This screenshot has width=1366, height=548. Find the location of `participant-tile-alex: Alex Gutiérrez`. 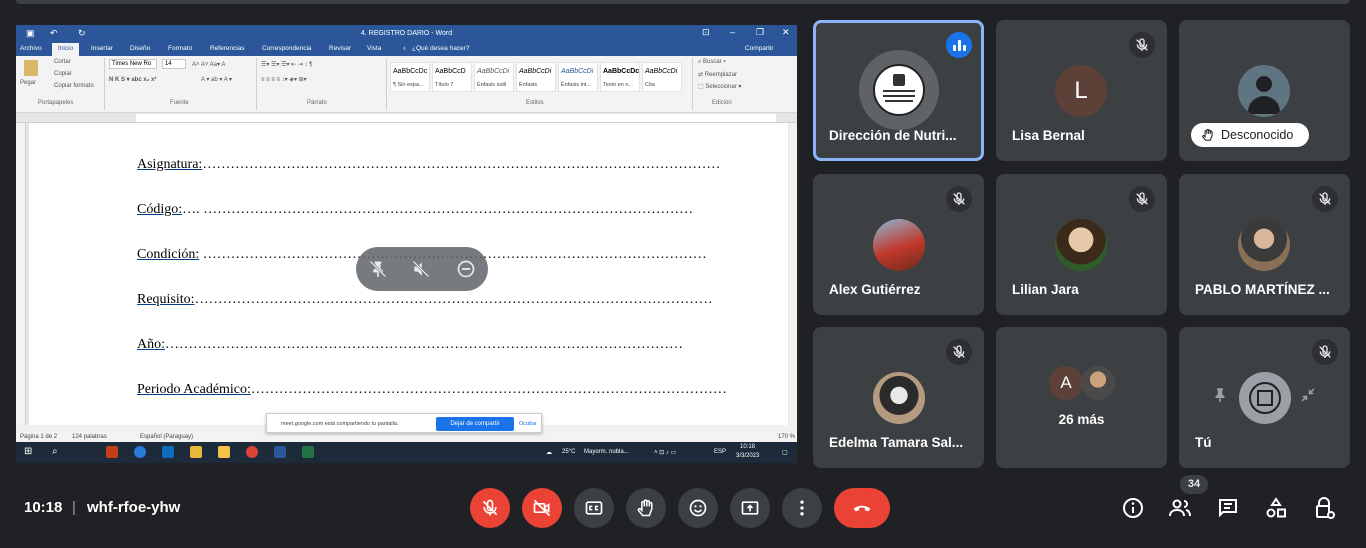

participant-tile-alex: Alex Gutiérrez is located at coordinates (898, 244).